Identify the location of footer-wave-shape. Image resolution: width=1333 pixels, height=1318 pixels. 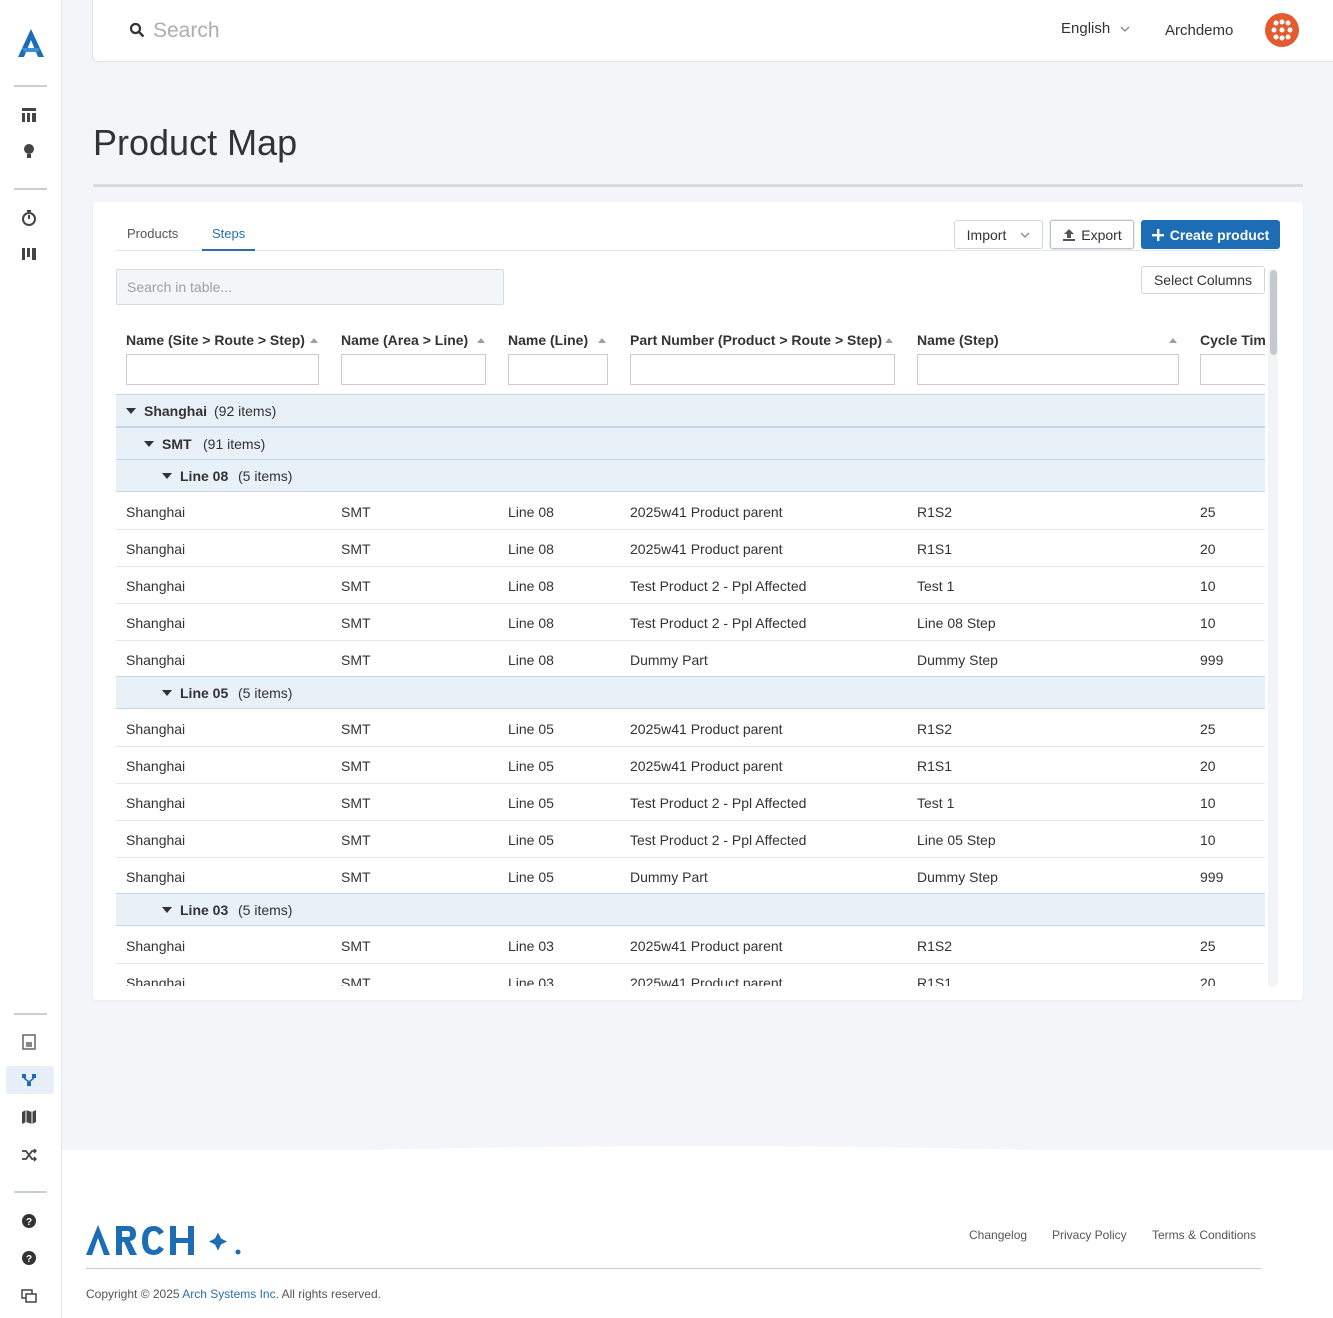
(697, 1153).